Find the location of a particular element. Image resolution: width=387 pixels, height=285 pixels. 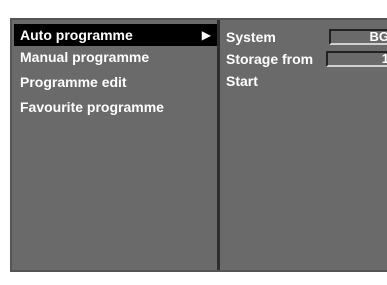

menu-item-favourite-programme: Favourite programme is located at coordinates (115, 107).